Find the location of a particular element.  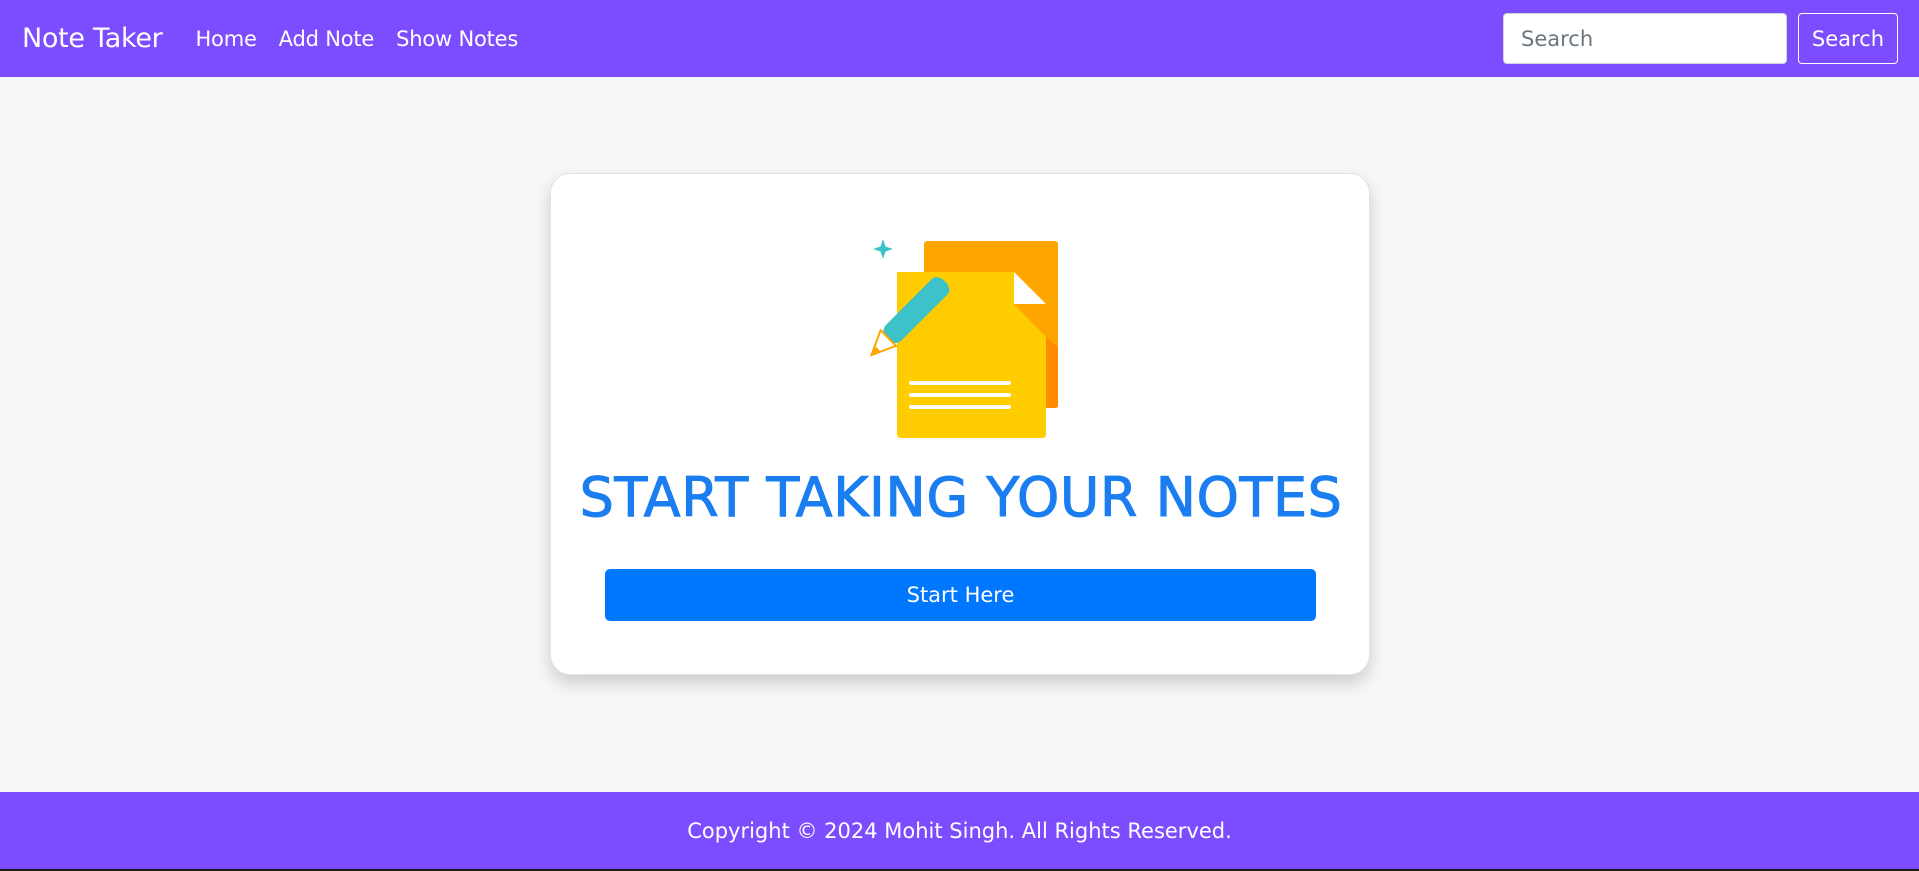

notes-icon is located at coordinates (961, 334).